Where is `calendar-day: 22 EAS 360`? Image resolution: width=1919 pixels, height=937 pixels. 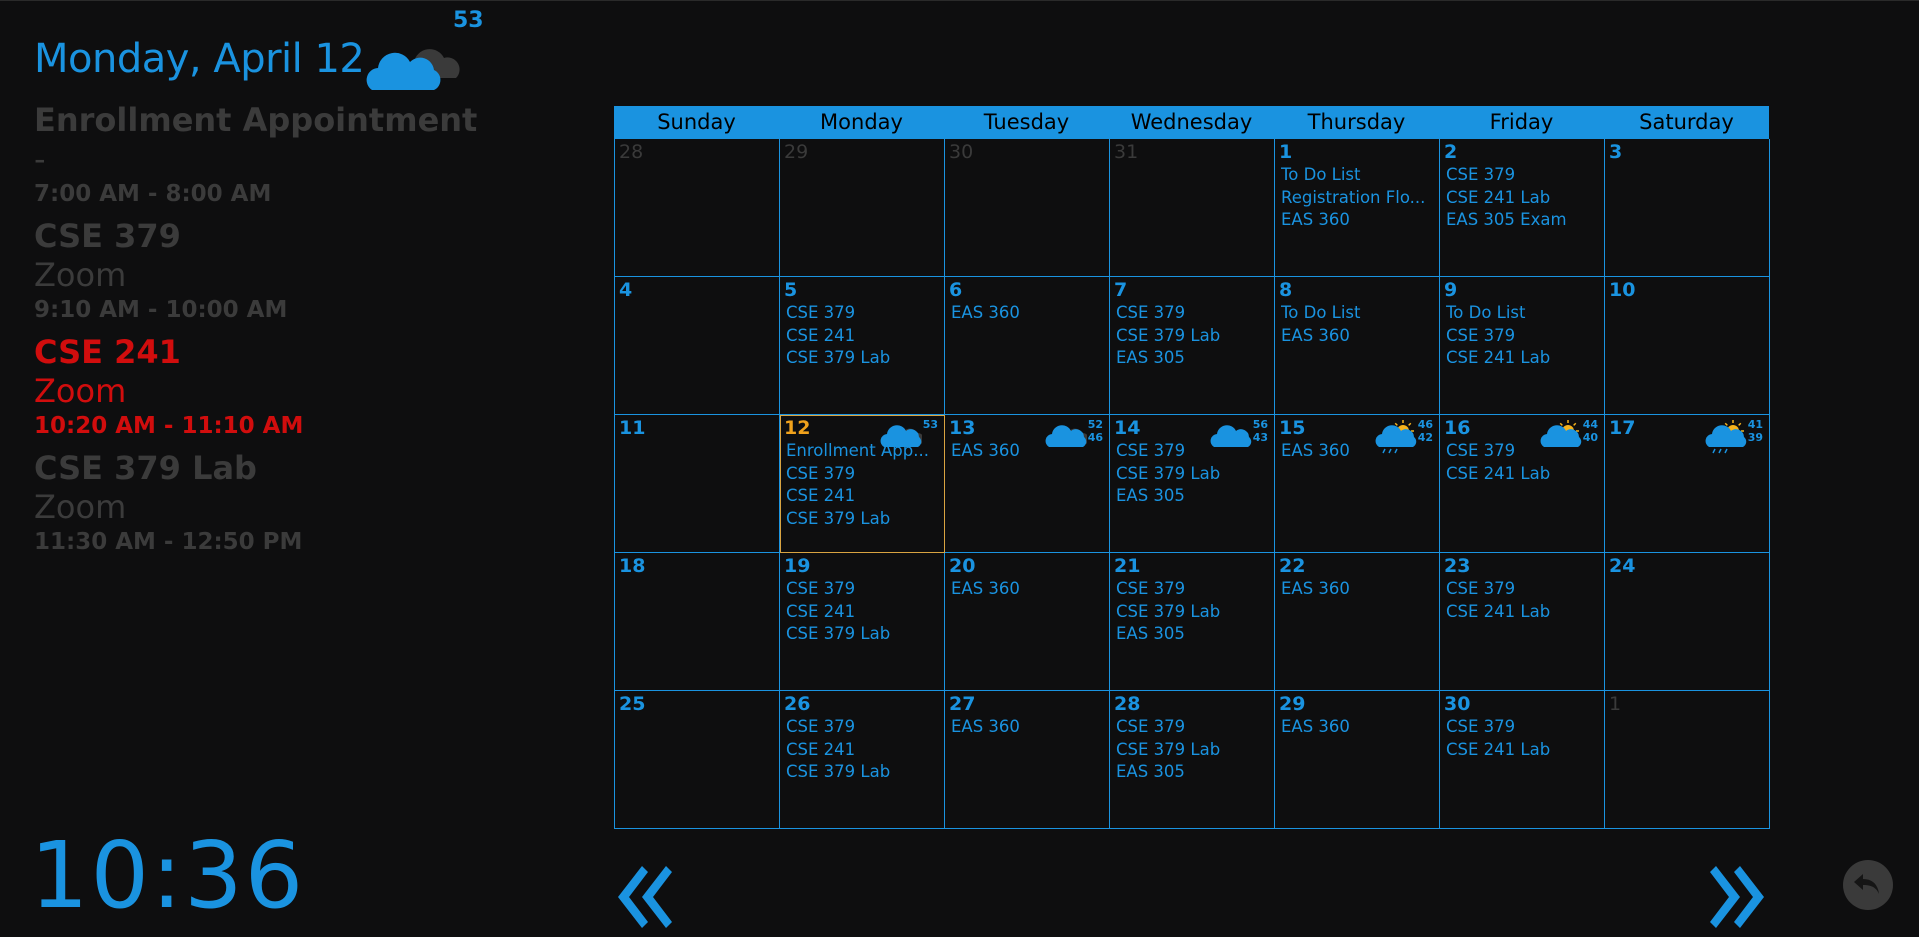 calendar-day: 22 EAS 360 is located at coordinates (1357, 622).